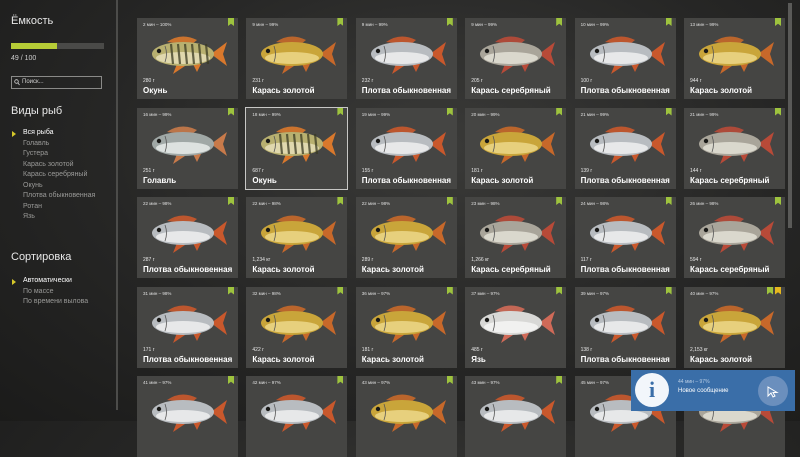 Image resolution: width=800 pixels, height=457 pixels. Describe the element at coordinates (187, 327) in the screenshot. I see `fish-card: 31 мин – 98% 171 г Плотва обыкновенная` at that location.